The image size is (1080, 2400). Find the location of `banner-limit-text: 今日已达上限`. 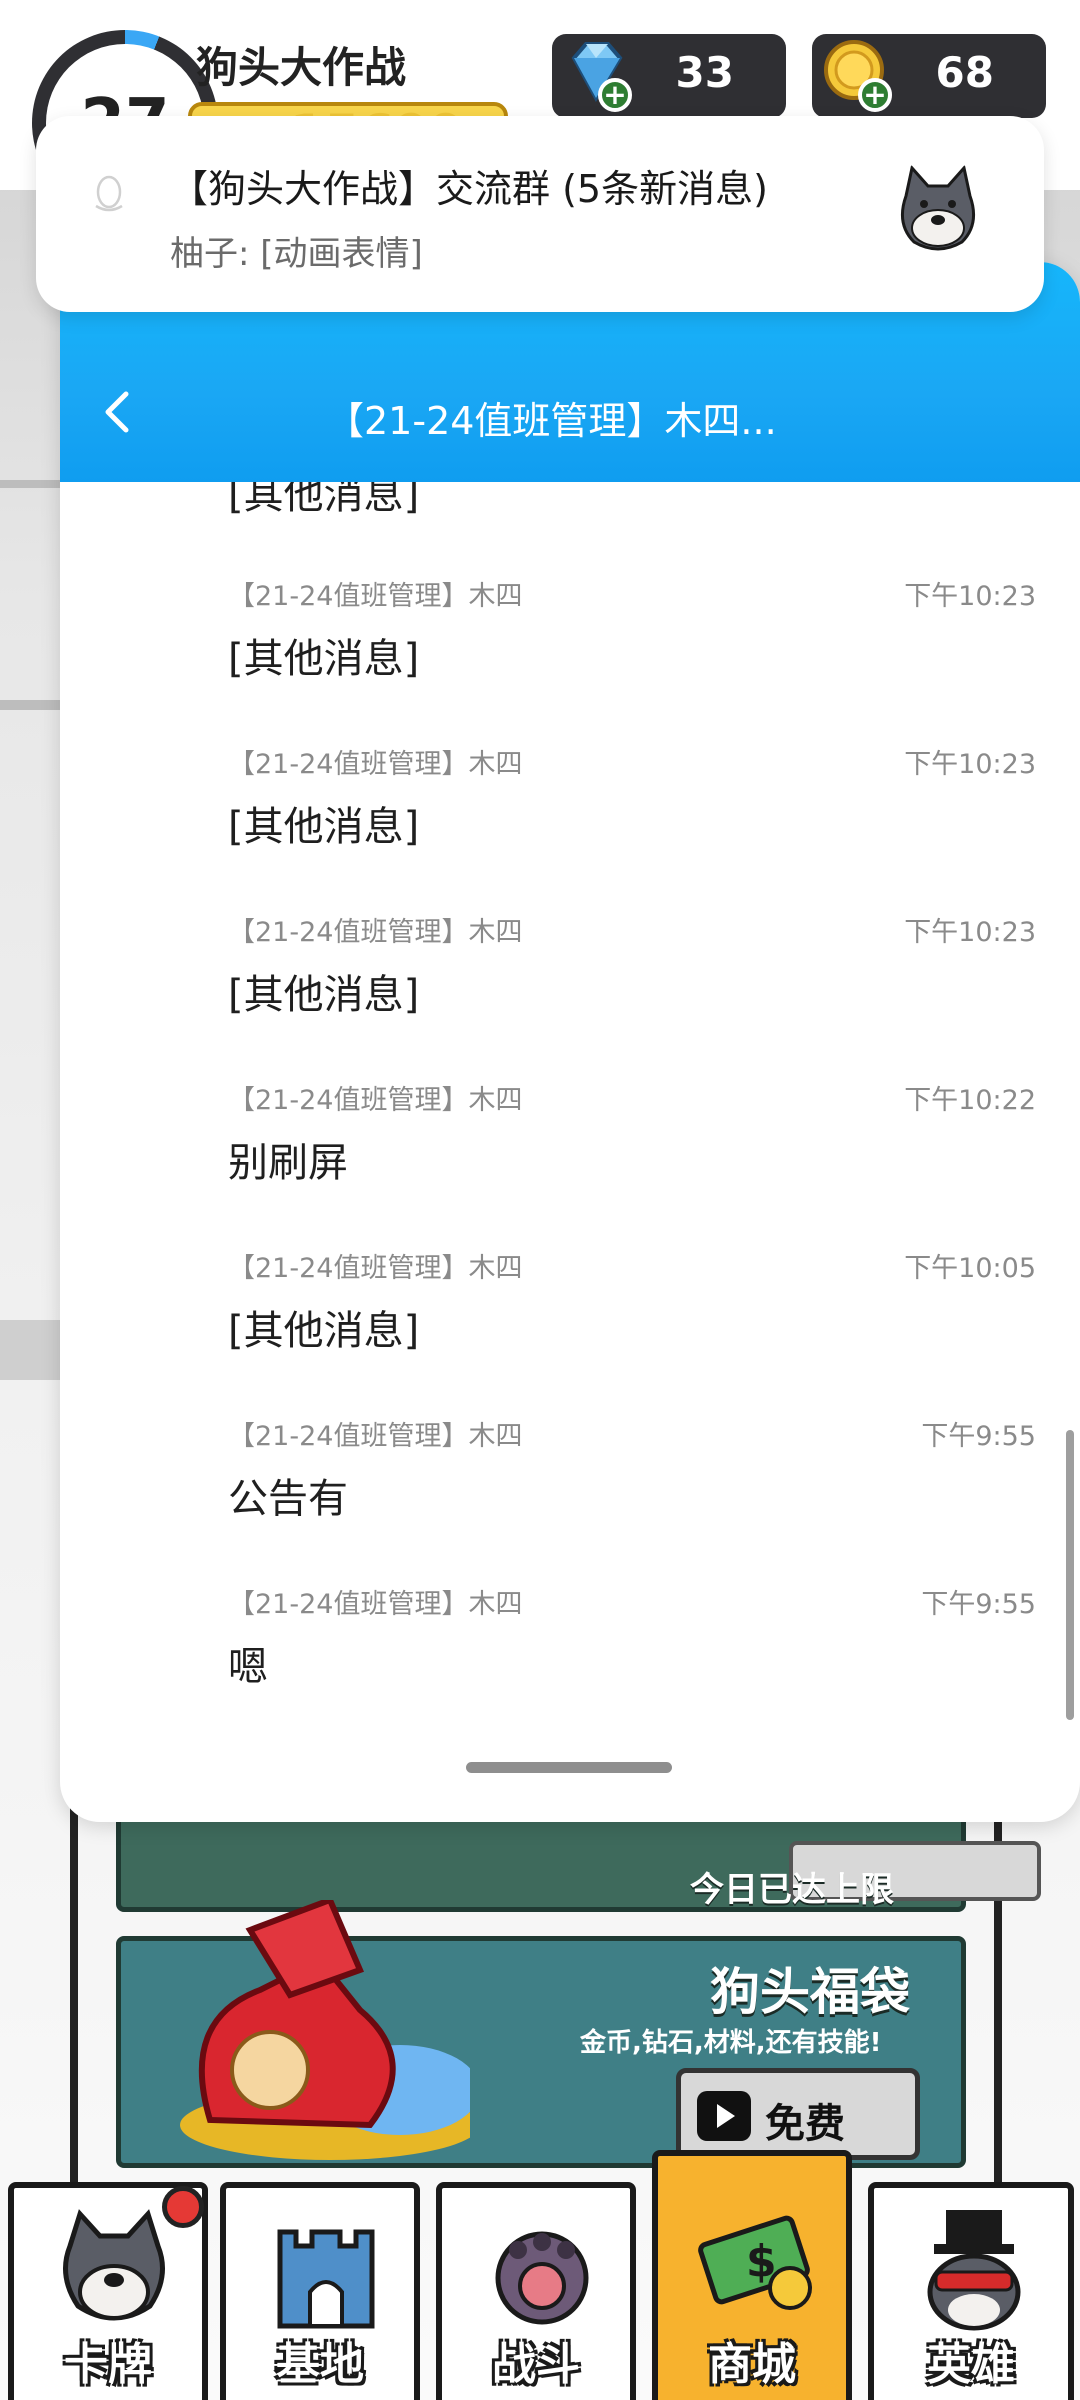

banner-limit-text: 今日已达上限 is located at coordinates (792, 1890).